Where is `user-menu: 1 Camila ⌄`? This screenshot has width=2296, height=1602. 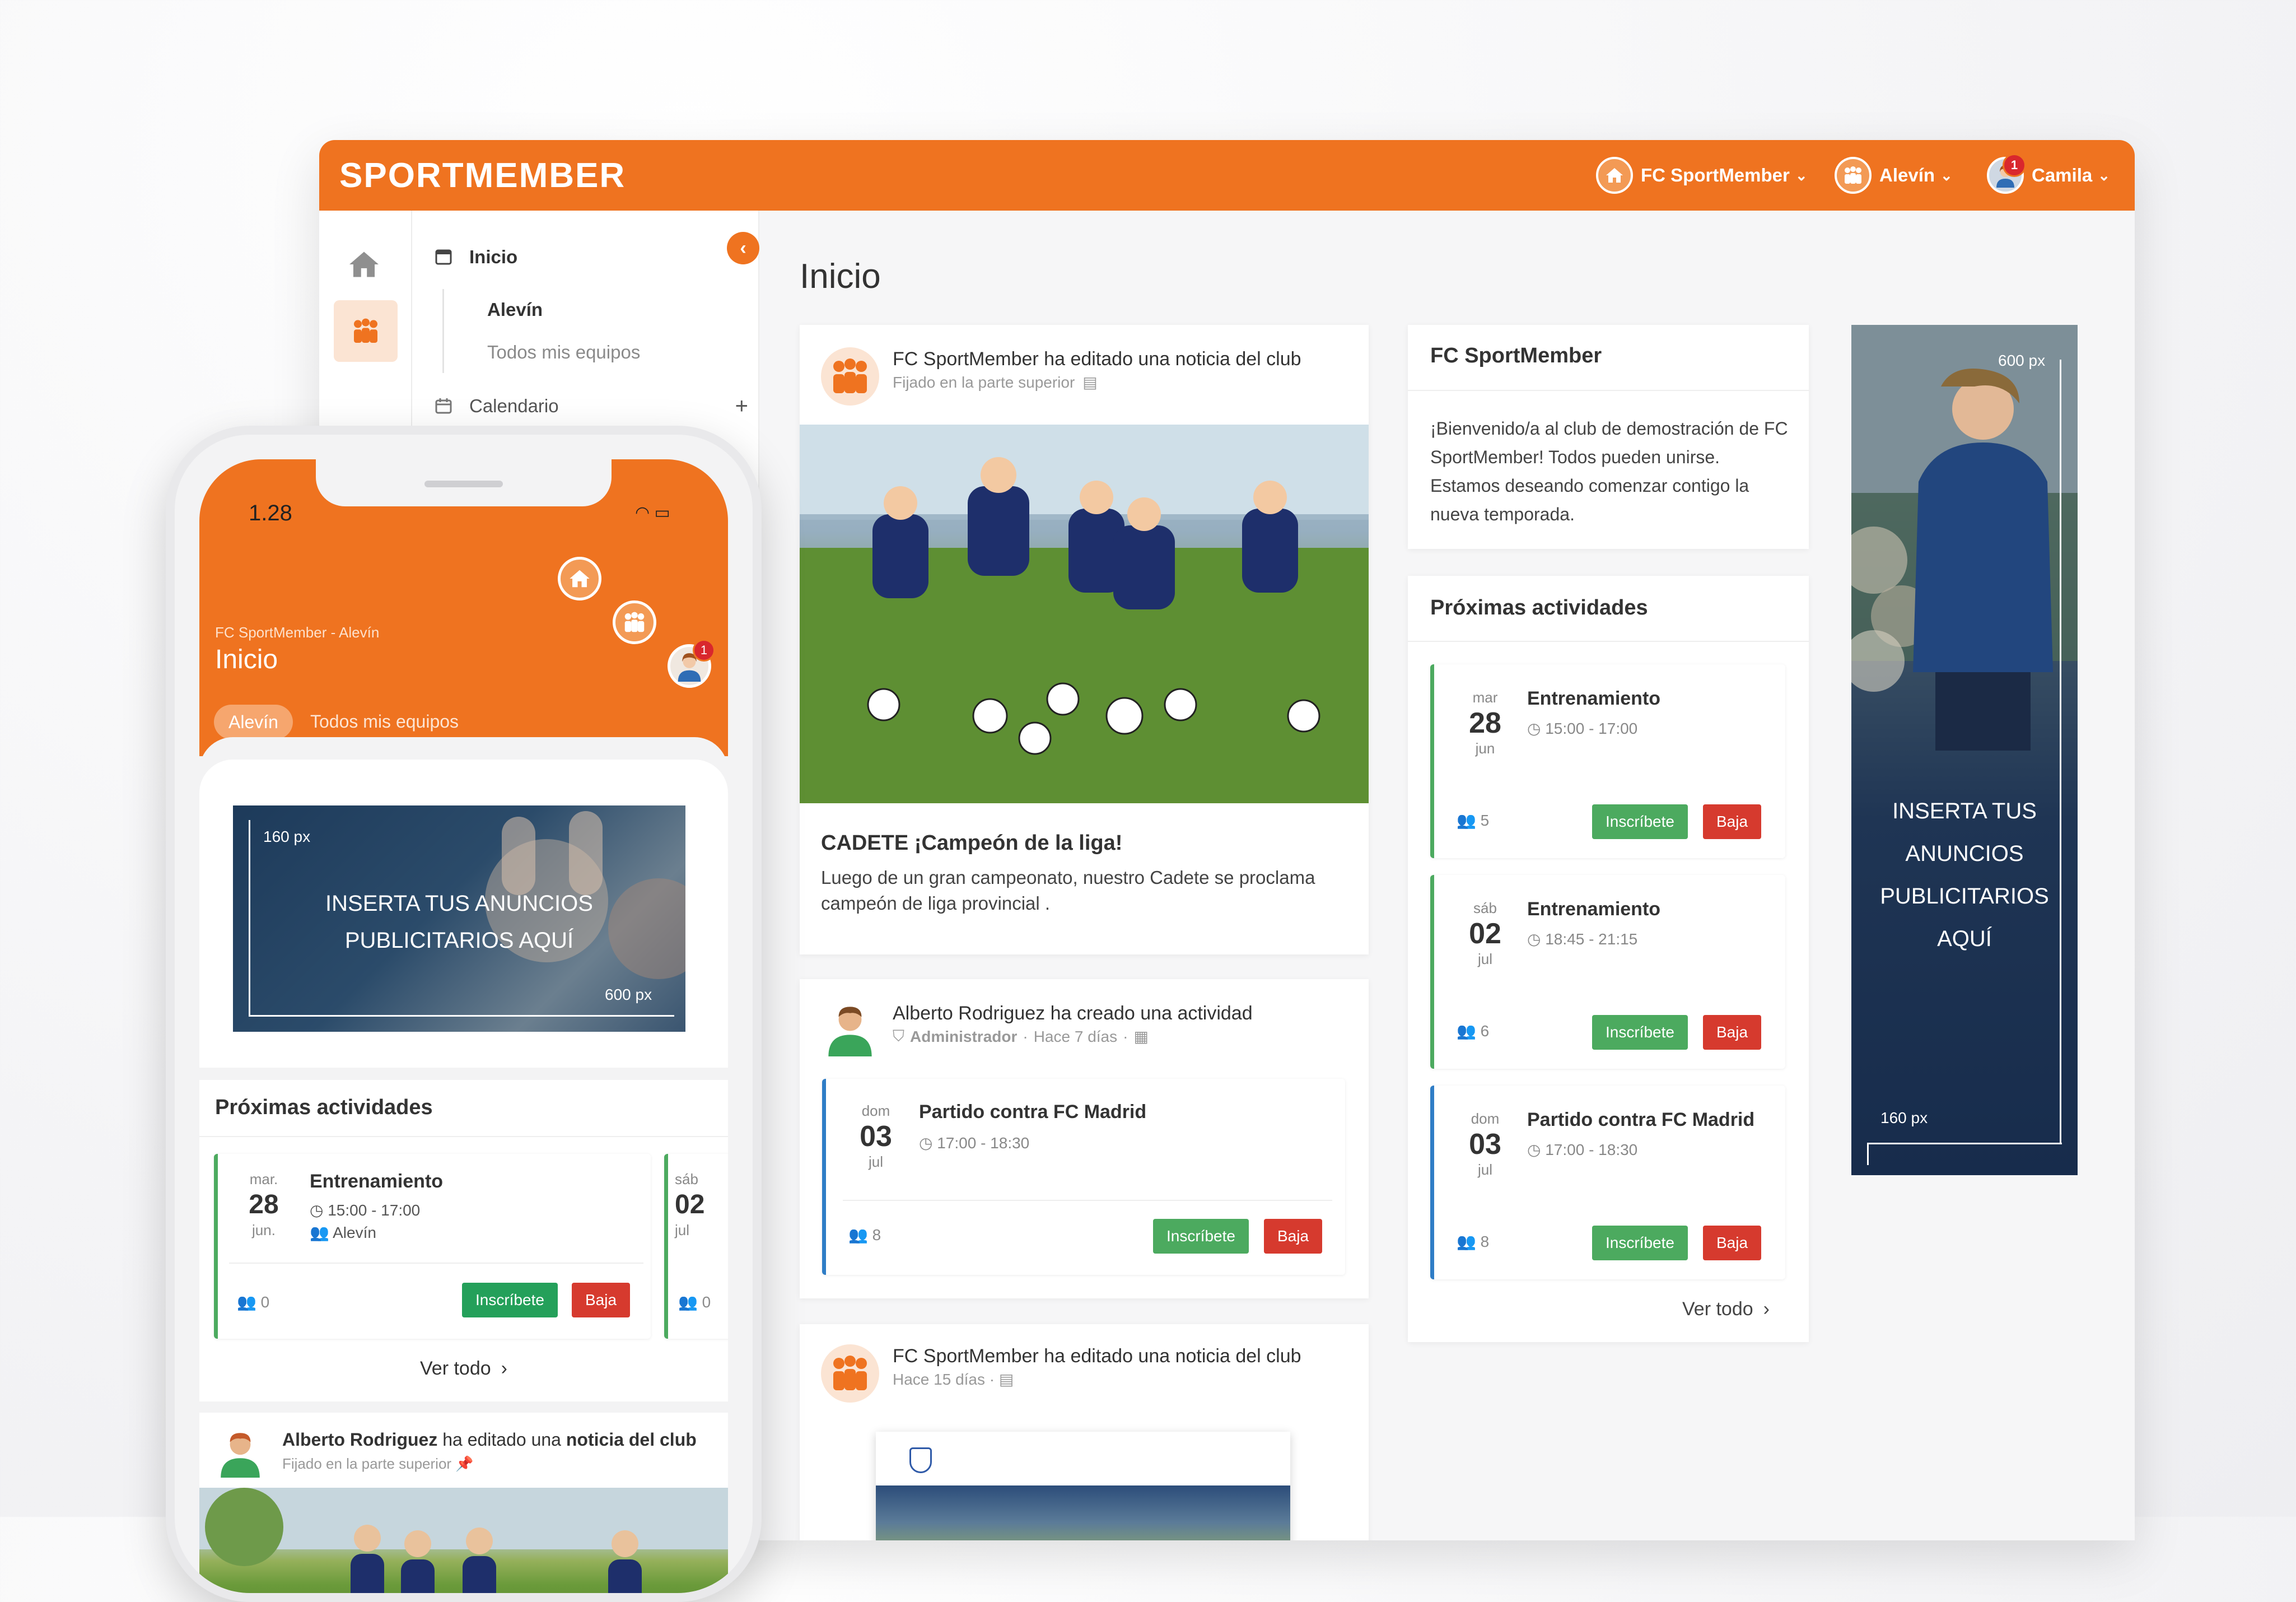
user-menu: 1 Camila ⌄ is located at coordinates (2049, 173).